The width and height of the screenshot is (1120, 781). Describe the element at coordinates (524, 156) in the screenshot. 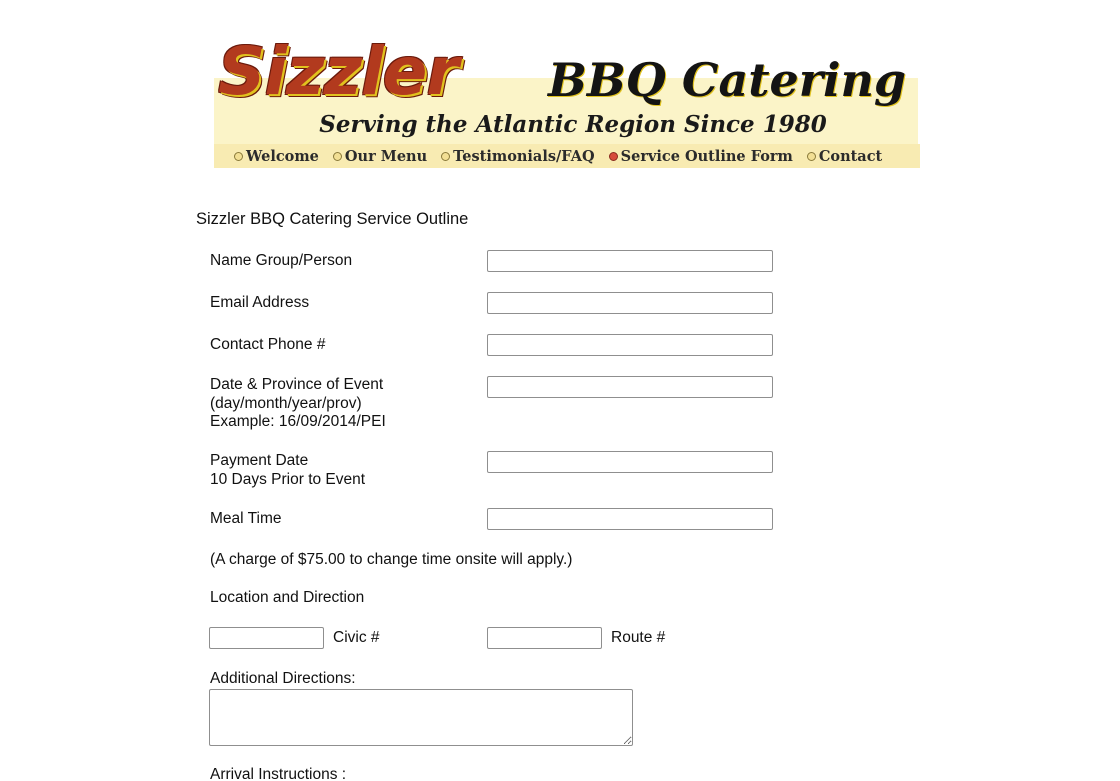

I see `nav-label: Testimonials/FAQ` at that location.